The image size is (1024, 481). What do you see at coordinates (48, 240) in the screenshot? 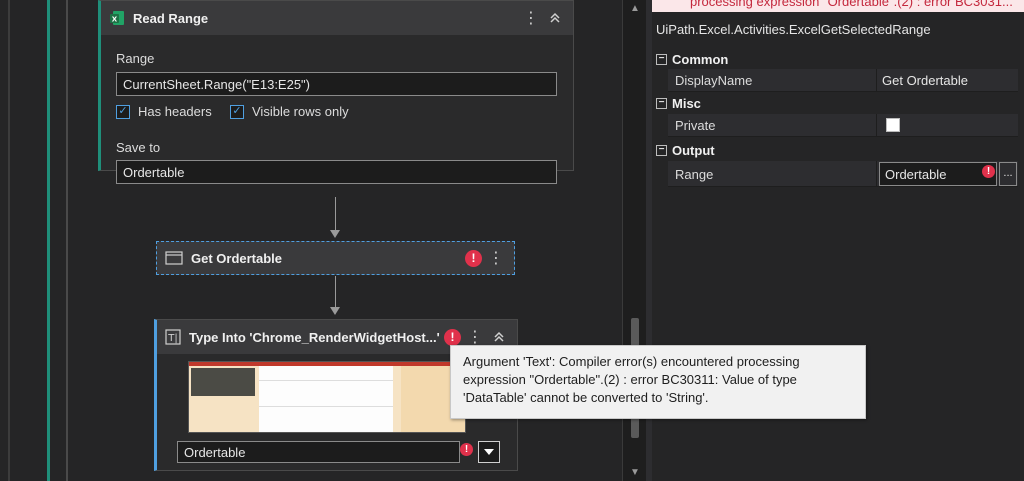
I see `sequence-rail-teal` at bounding box center [48, 240].